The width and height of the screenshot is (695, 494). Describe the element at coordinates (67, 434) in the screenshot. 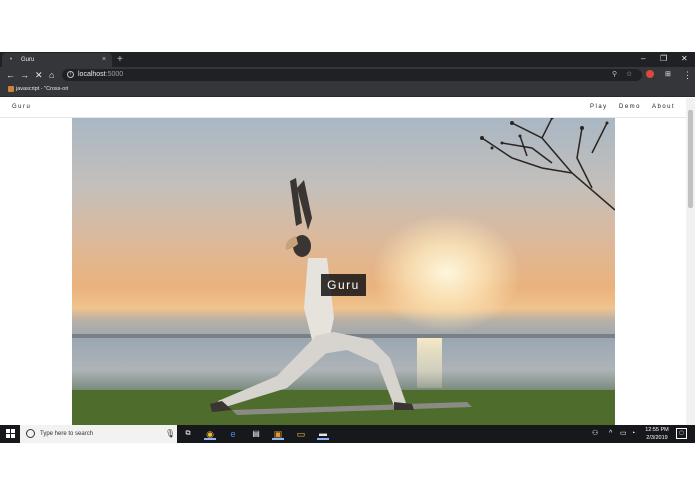

I see `taskbar-search-placeholder: Type here to search` at that location.